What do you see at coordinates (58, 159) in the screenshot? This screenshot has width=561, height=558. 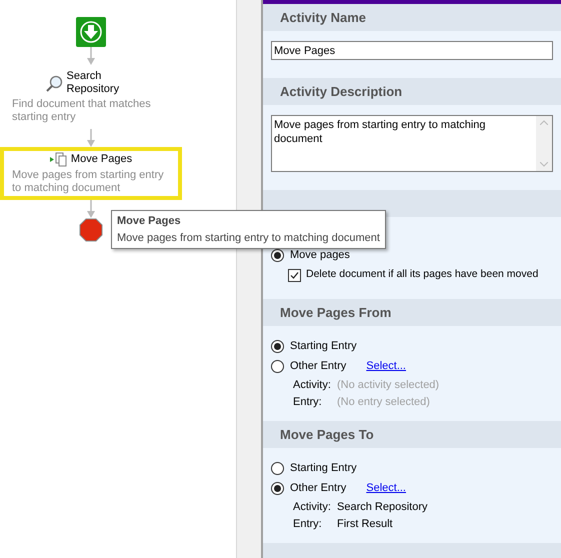 I see `pages-icon` at bounding box center [58, 159].